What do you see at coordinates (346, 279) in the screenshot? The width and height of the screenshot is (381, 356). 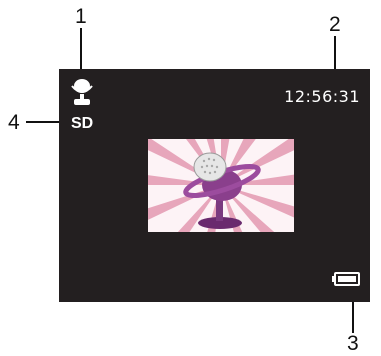 I see `battery-icon` at bounding box center [346, 279].